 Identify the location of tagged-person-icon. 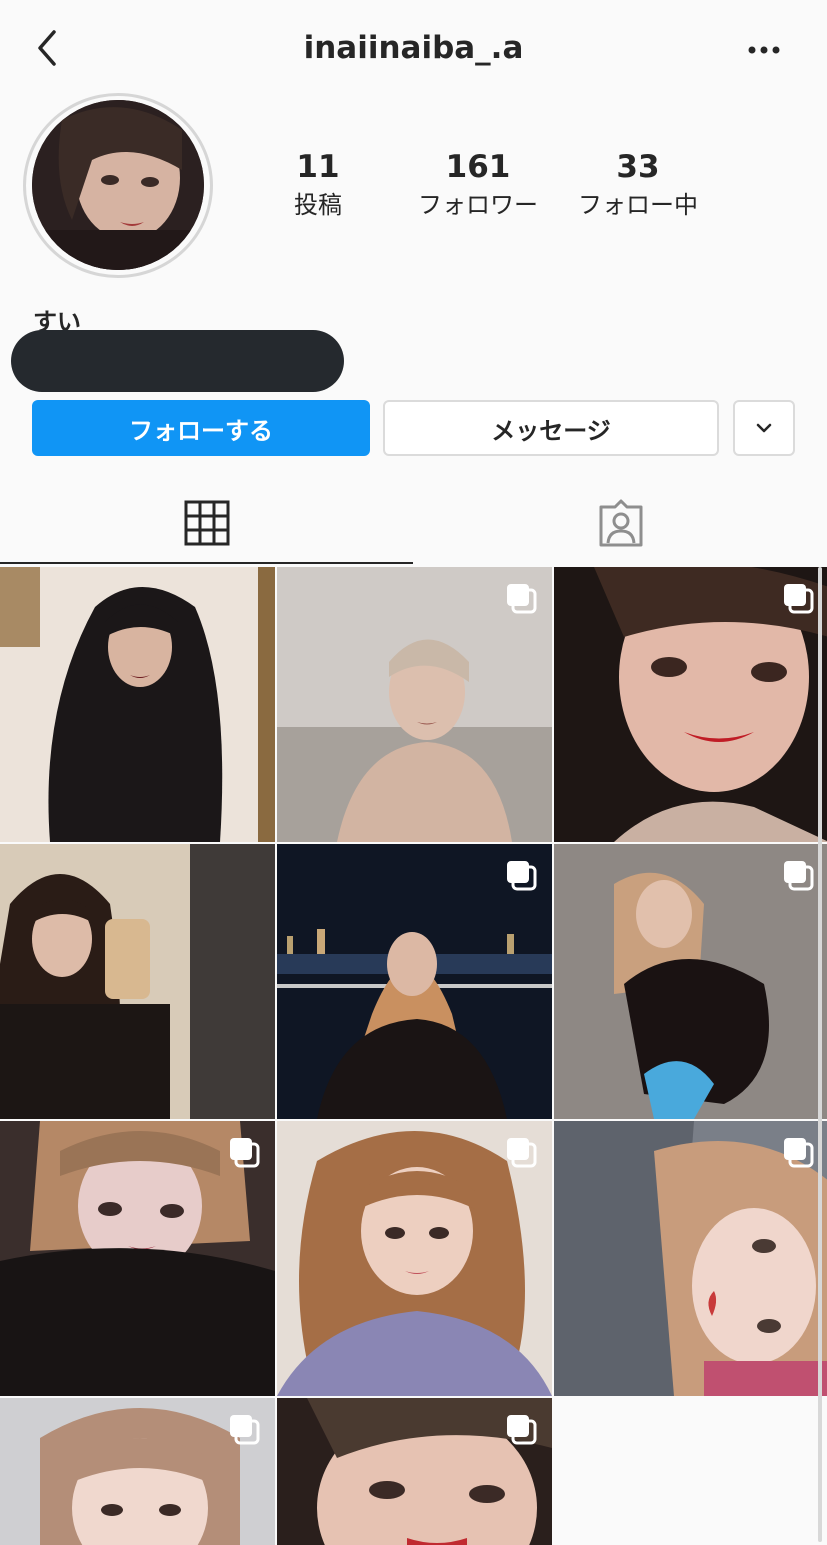
(620, 523).